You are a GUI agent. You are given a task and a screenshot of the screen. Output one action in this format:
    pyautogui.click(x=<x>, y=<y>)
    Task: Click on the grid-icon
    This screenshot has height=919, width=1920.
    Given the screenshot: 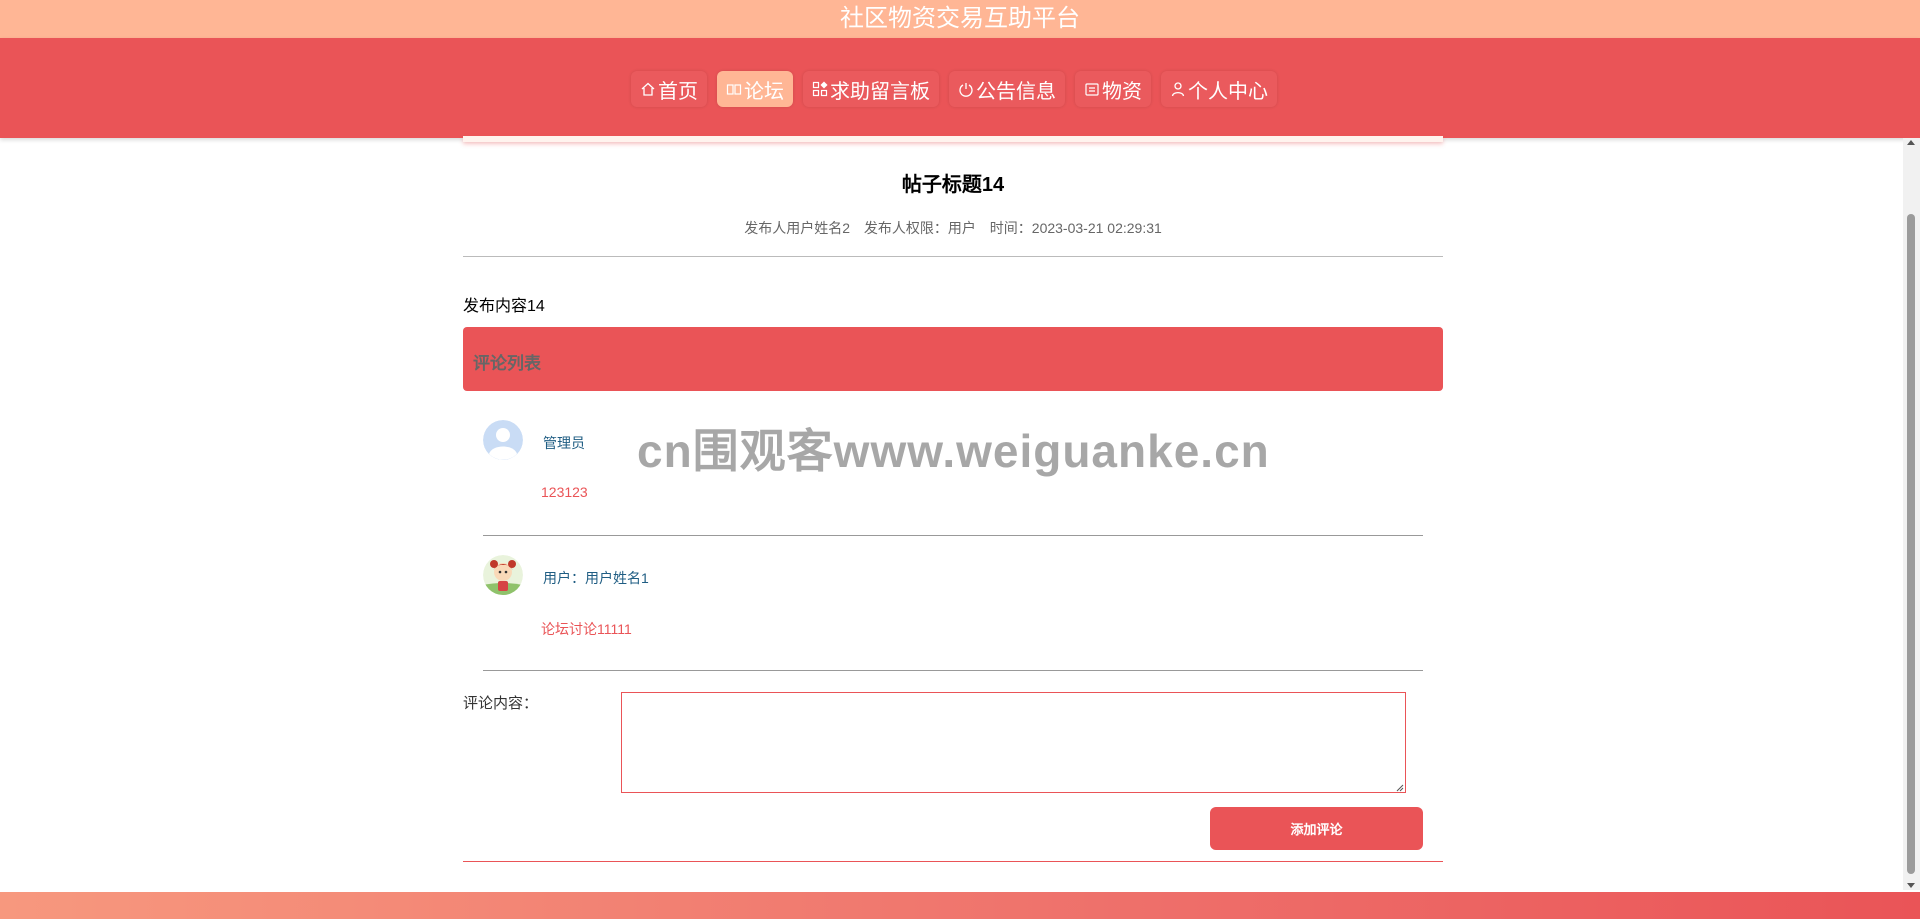 What is the action you would take?
    pyautogui.click(x=820, y=89)
    